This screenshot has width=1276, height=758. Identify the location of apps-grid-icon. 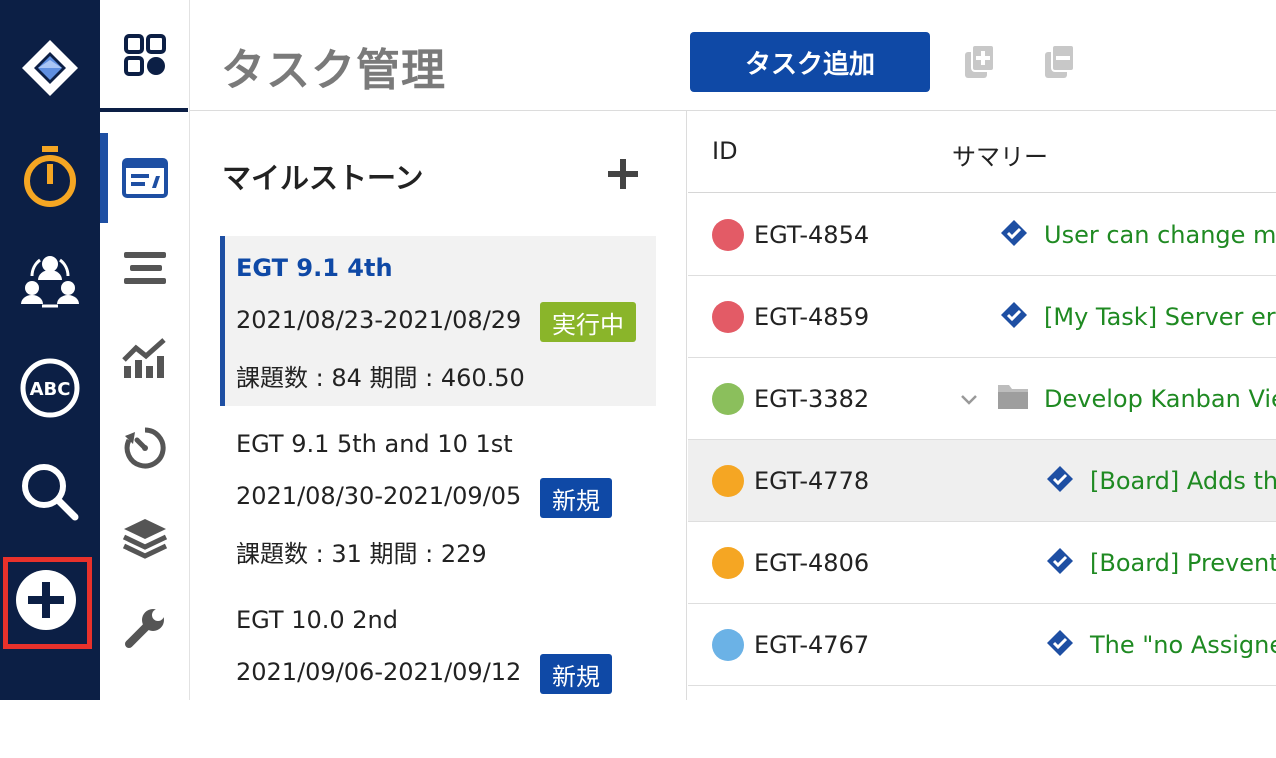
(145, 55).